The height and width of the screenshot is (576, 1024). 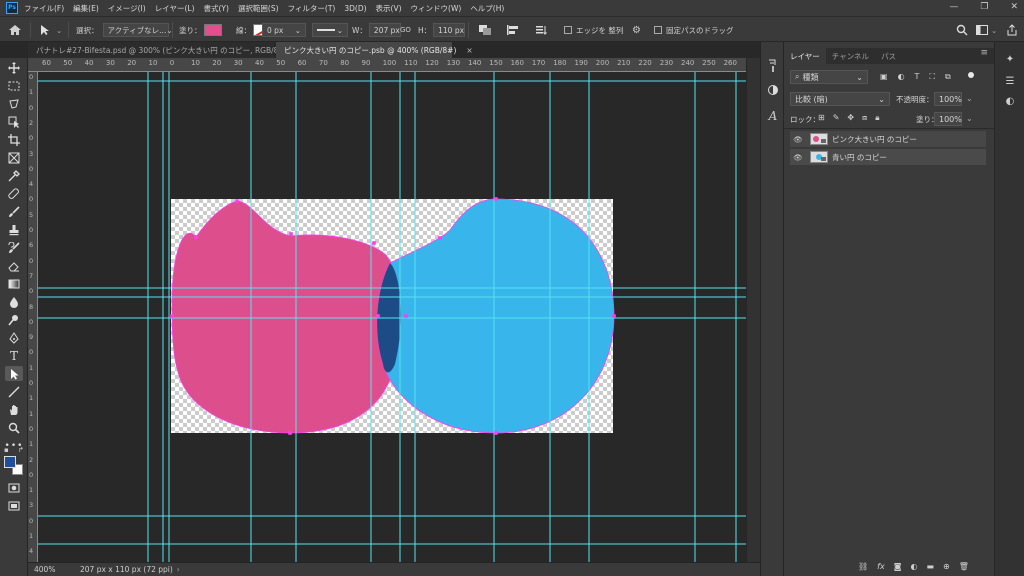 I want to click on fixed-path-drag-checkbox, so click(x=658, y=30).